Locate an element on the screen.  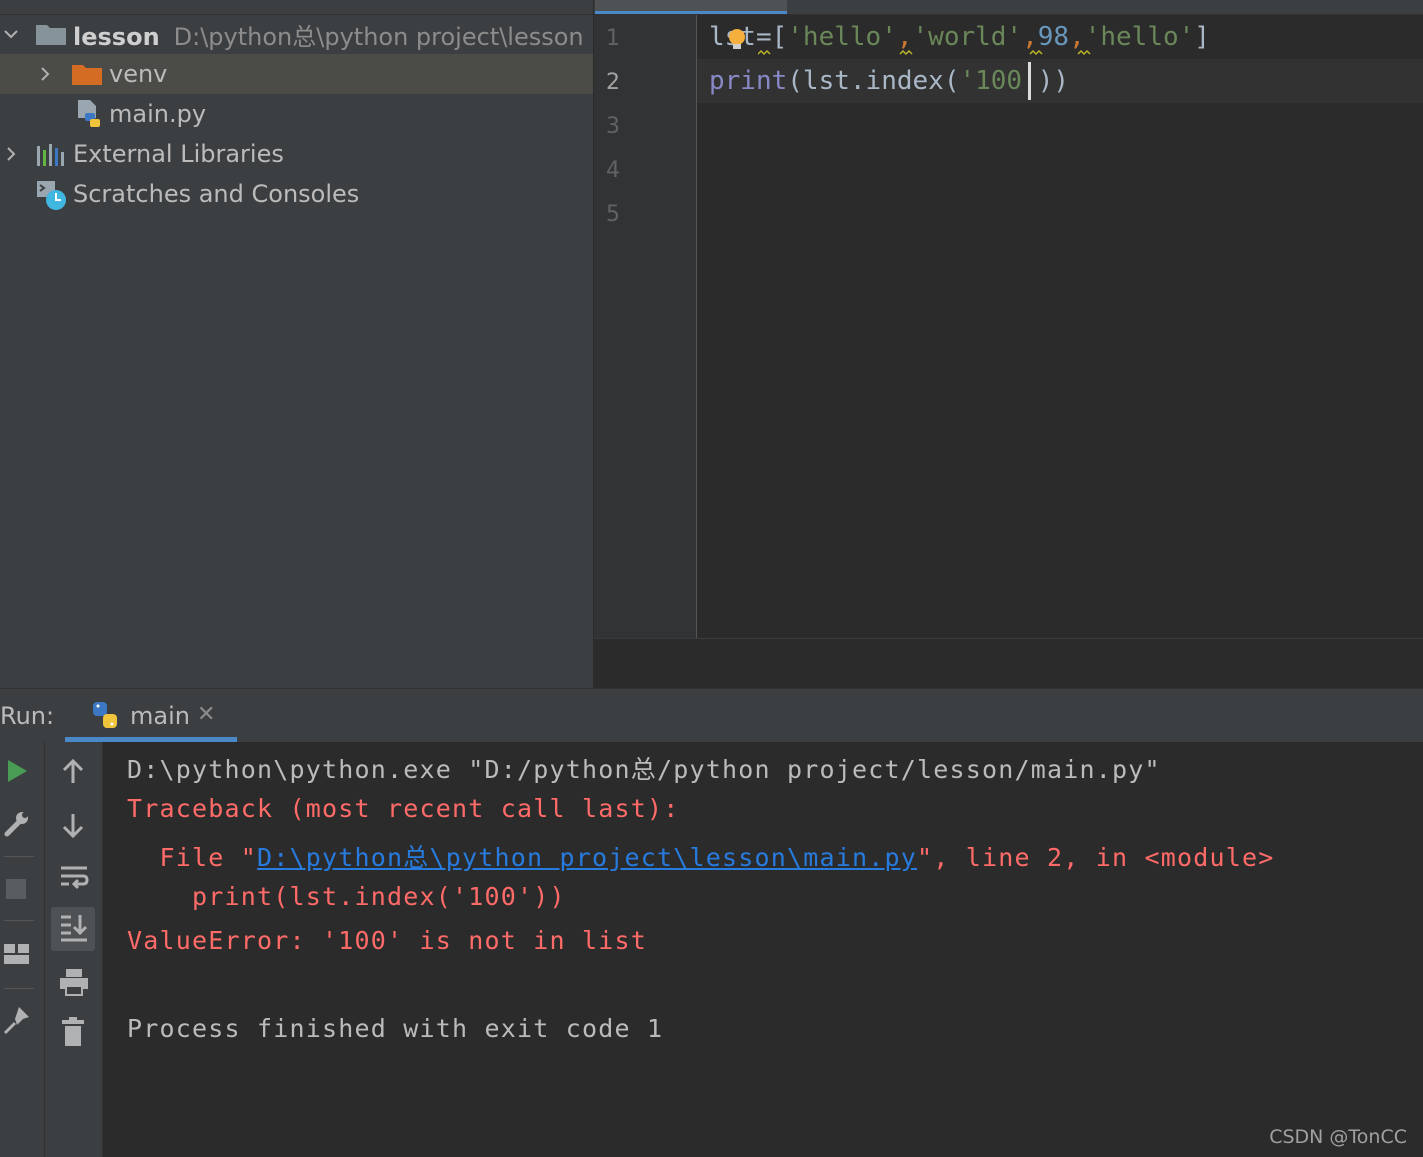
line-number: 2 is located at coordinates (613, 82).